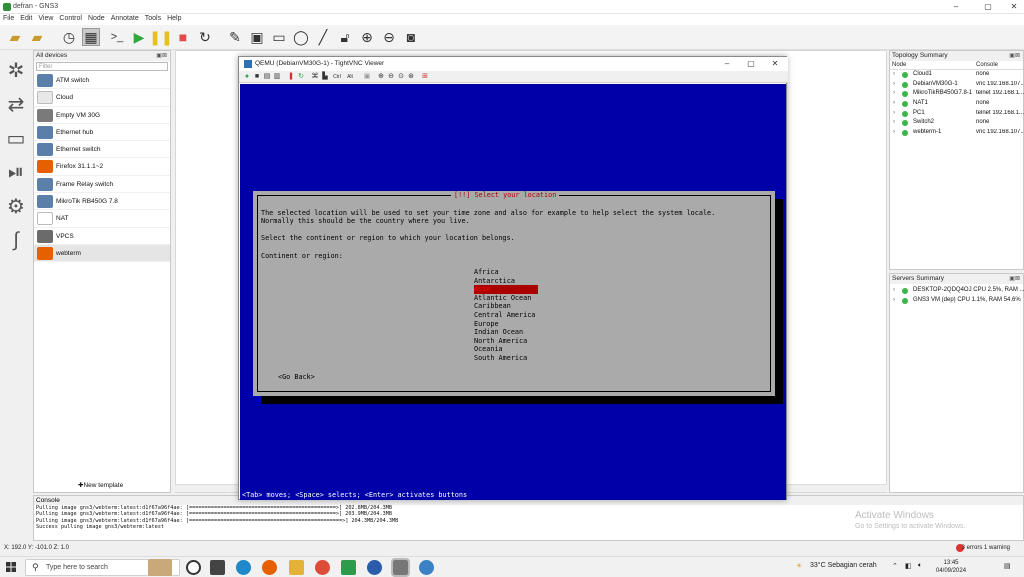 The image size is (1024, 577). Describe the element at coordinates (247, 77) in the screenshot. I see `new-connection-icon: ●` at that location.